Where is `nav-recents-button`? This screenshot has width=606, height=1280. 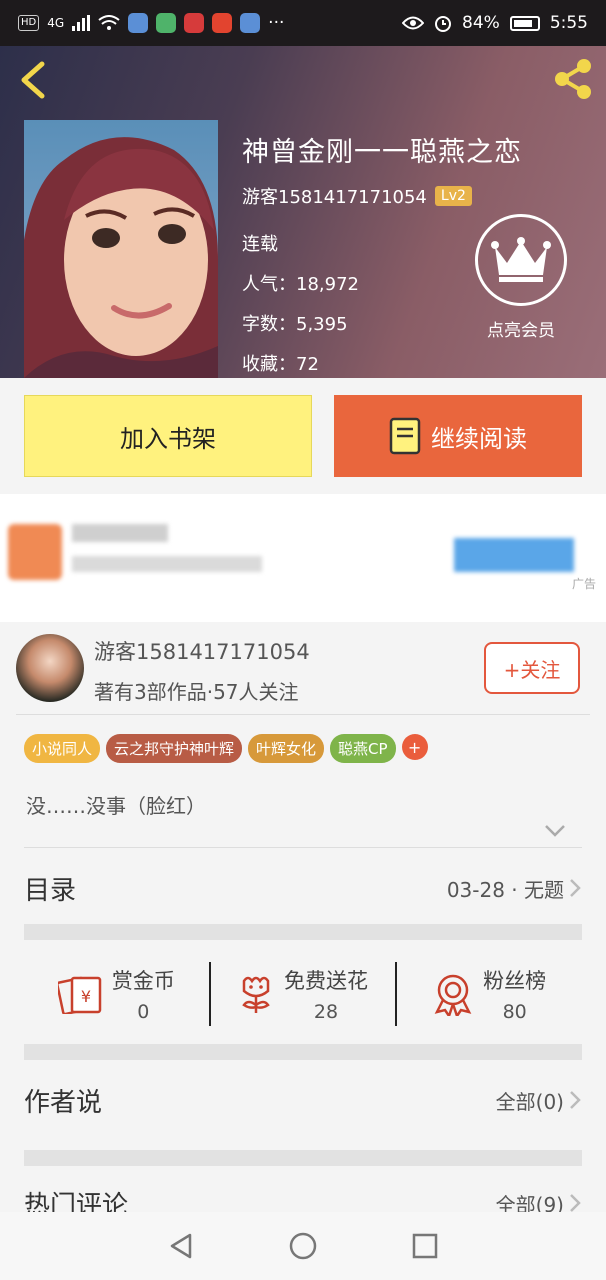
nav-recents-button is located at coordinates (425, 1246).